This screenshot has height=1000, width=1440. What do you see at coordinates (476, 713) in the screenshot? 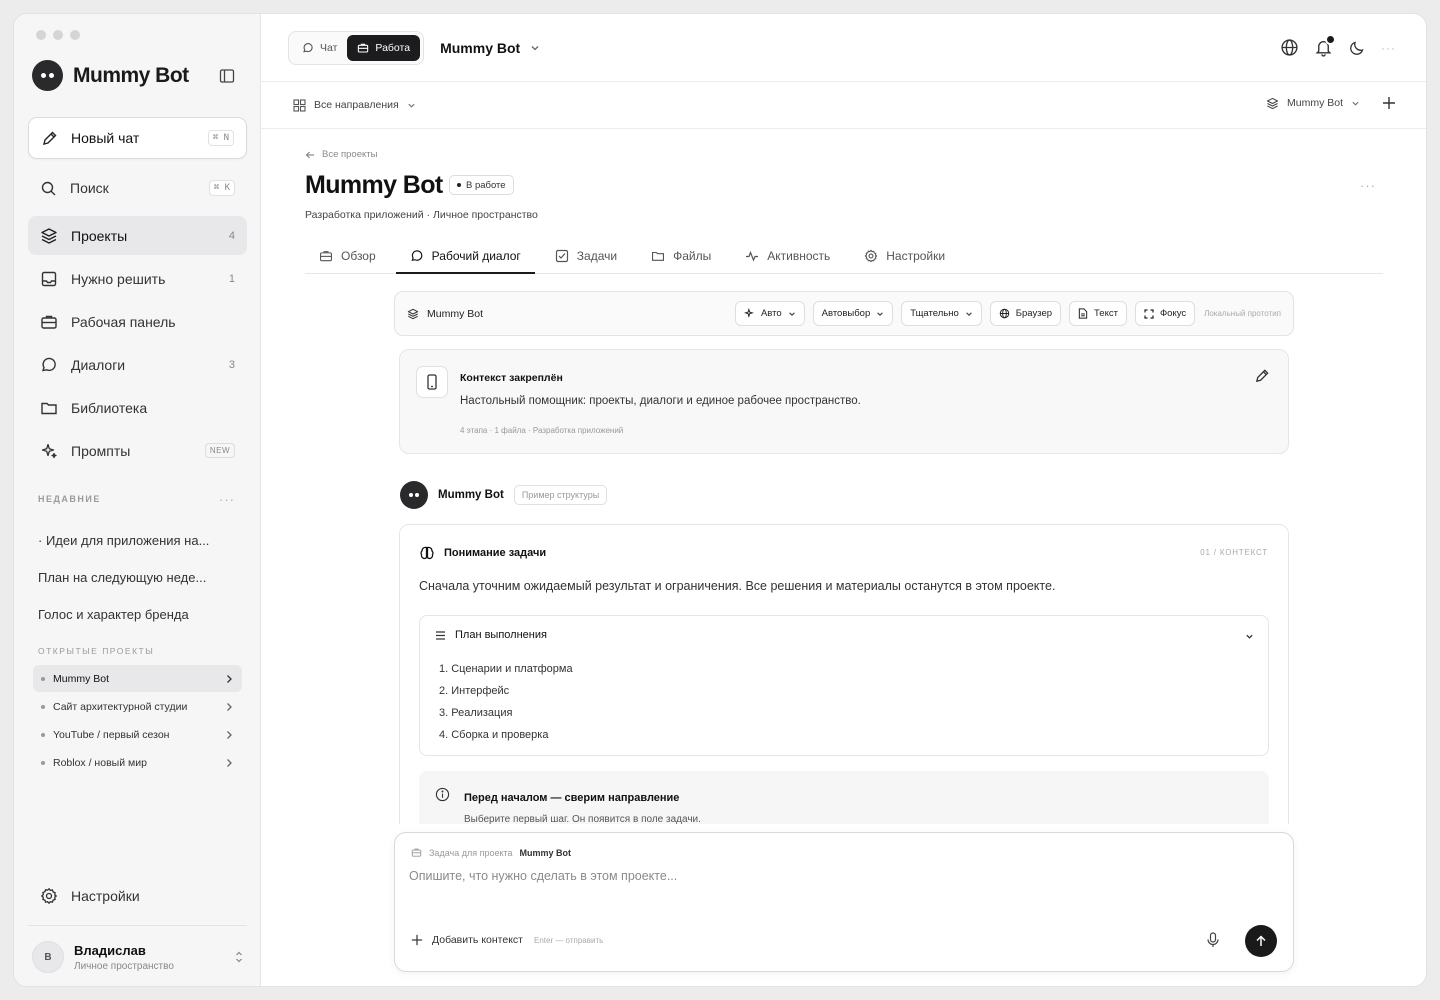
I see `plan-step: 3. Реализация` at bounding box center [476, 713].